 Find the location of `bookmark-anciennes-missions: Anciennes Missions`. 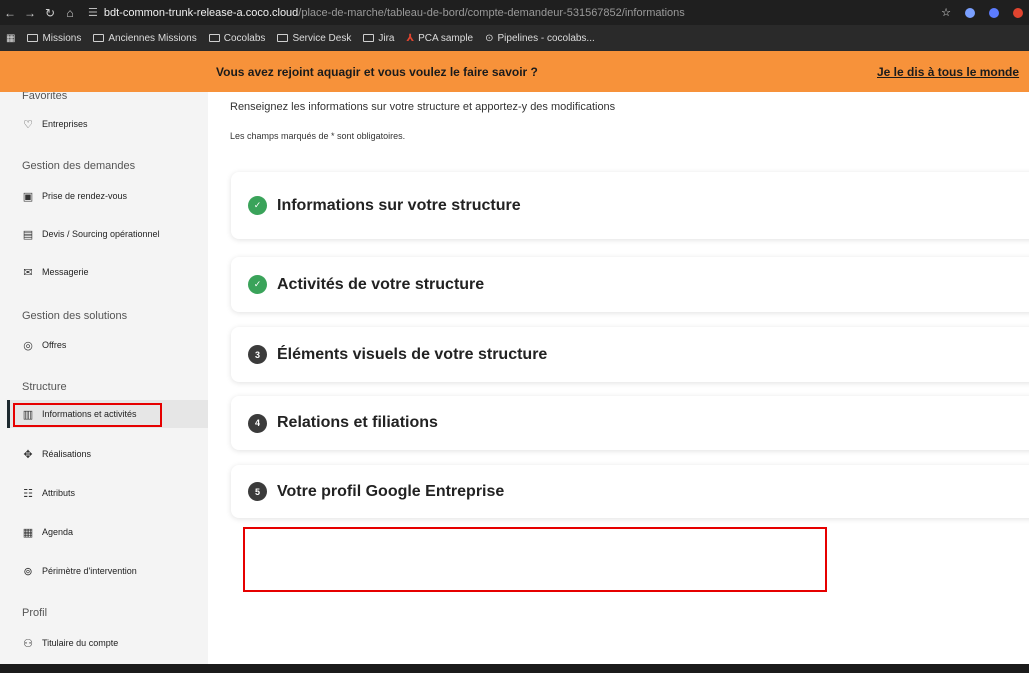

bookmark-anciennes-missions: Anciennes Missions is located at coordinates (145, 38).